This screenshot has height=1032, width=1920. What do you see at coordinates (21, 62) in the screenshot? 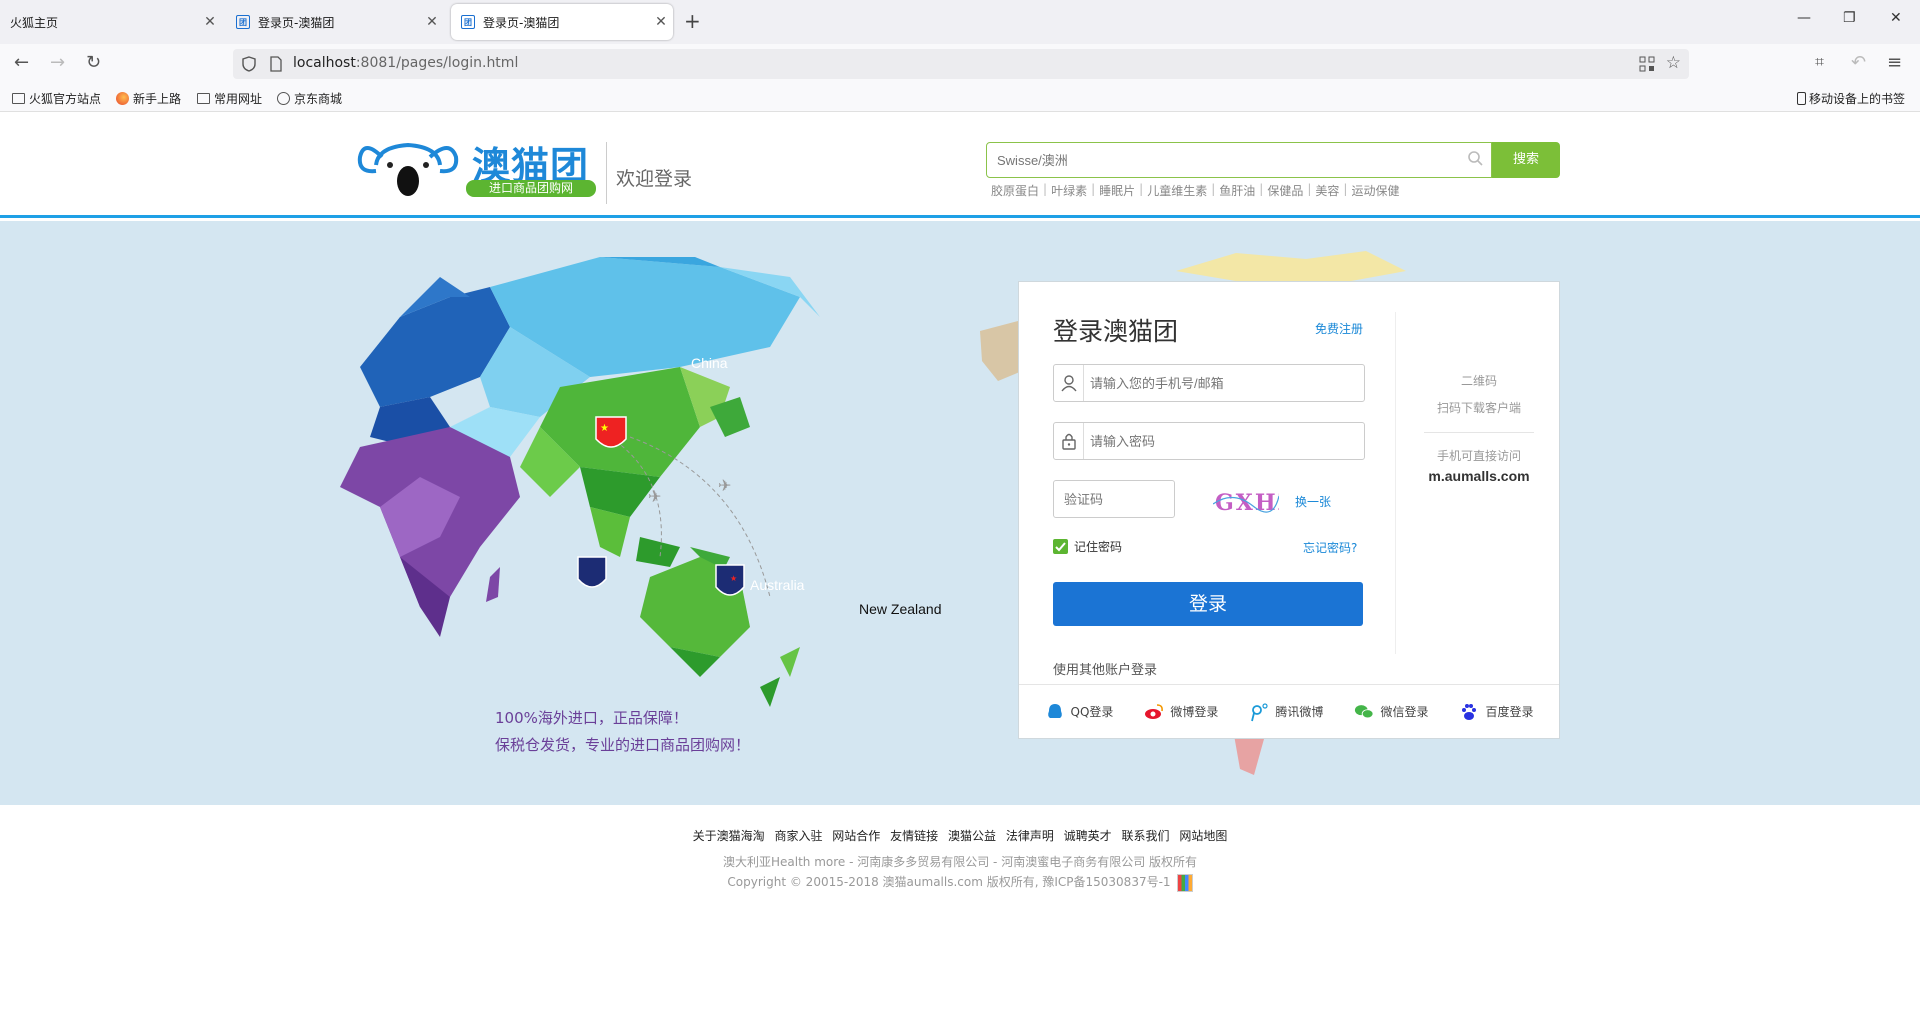
I see `back-icon: ←` at bounding box center [21, 62].